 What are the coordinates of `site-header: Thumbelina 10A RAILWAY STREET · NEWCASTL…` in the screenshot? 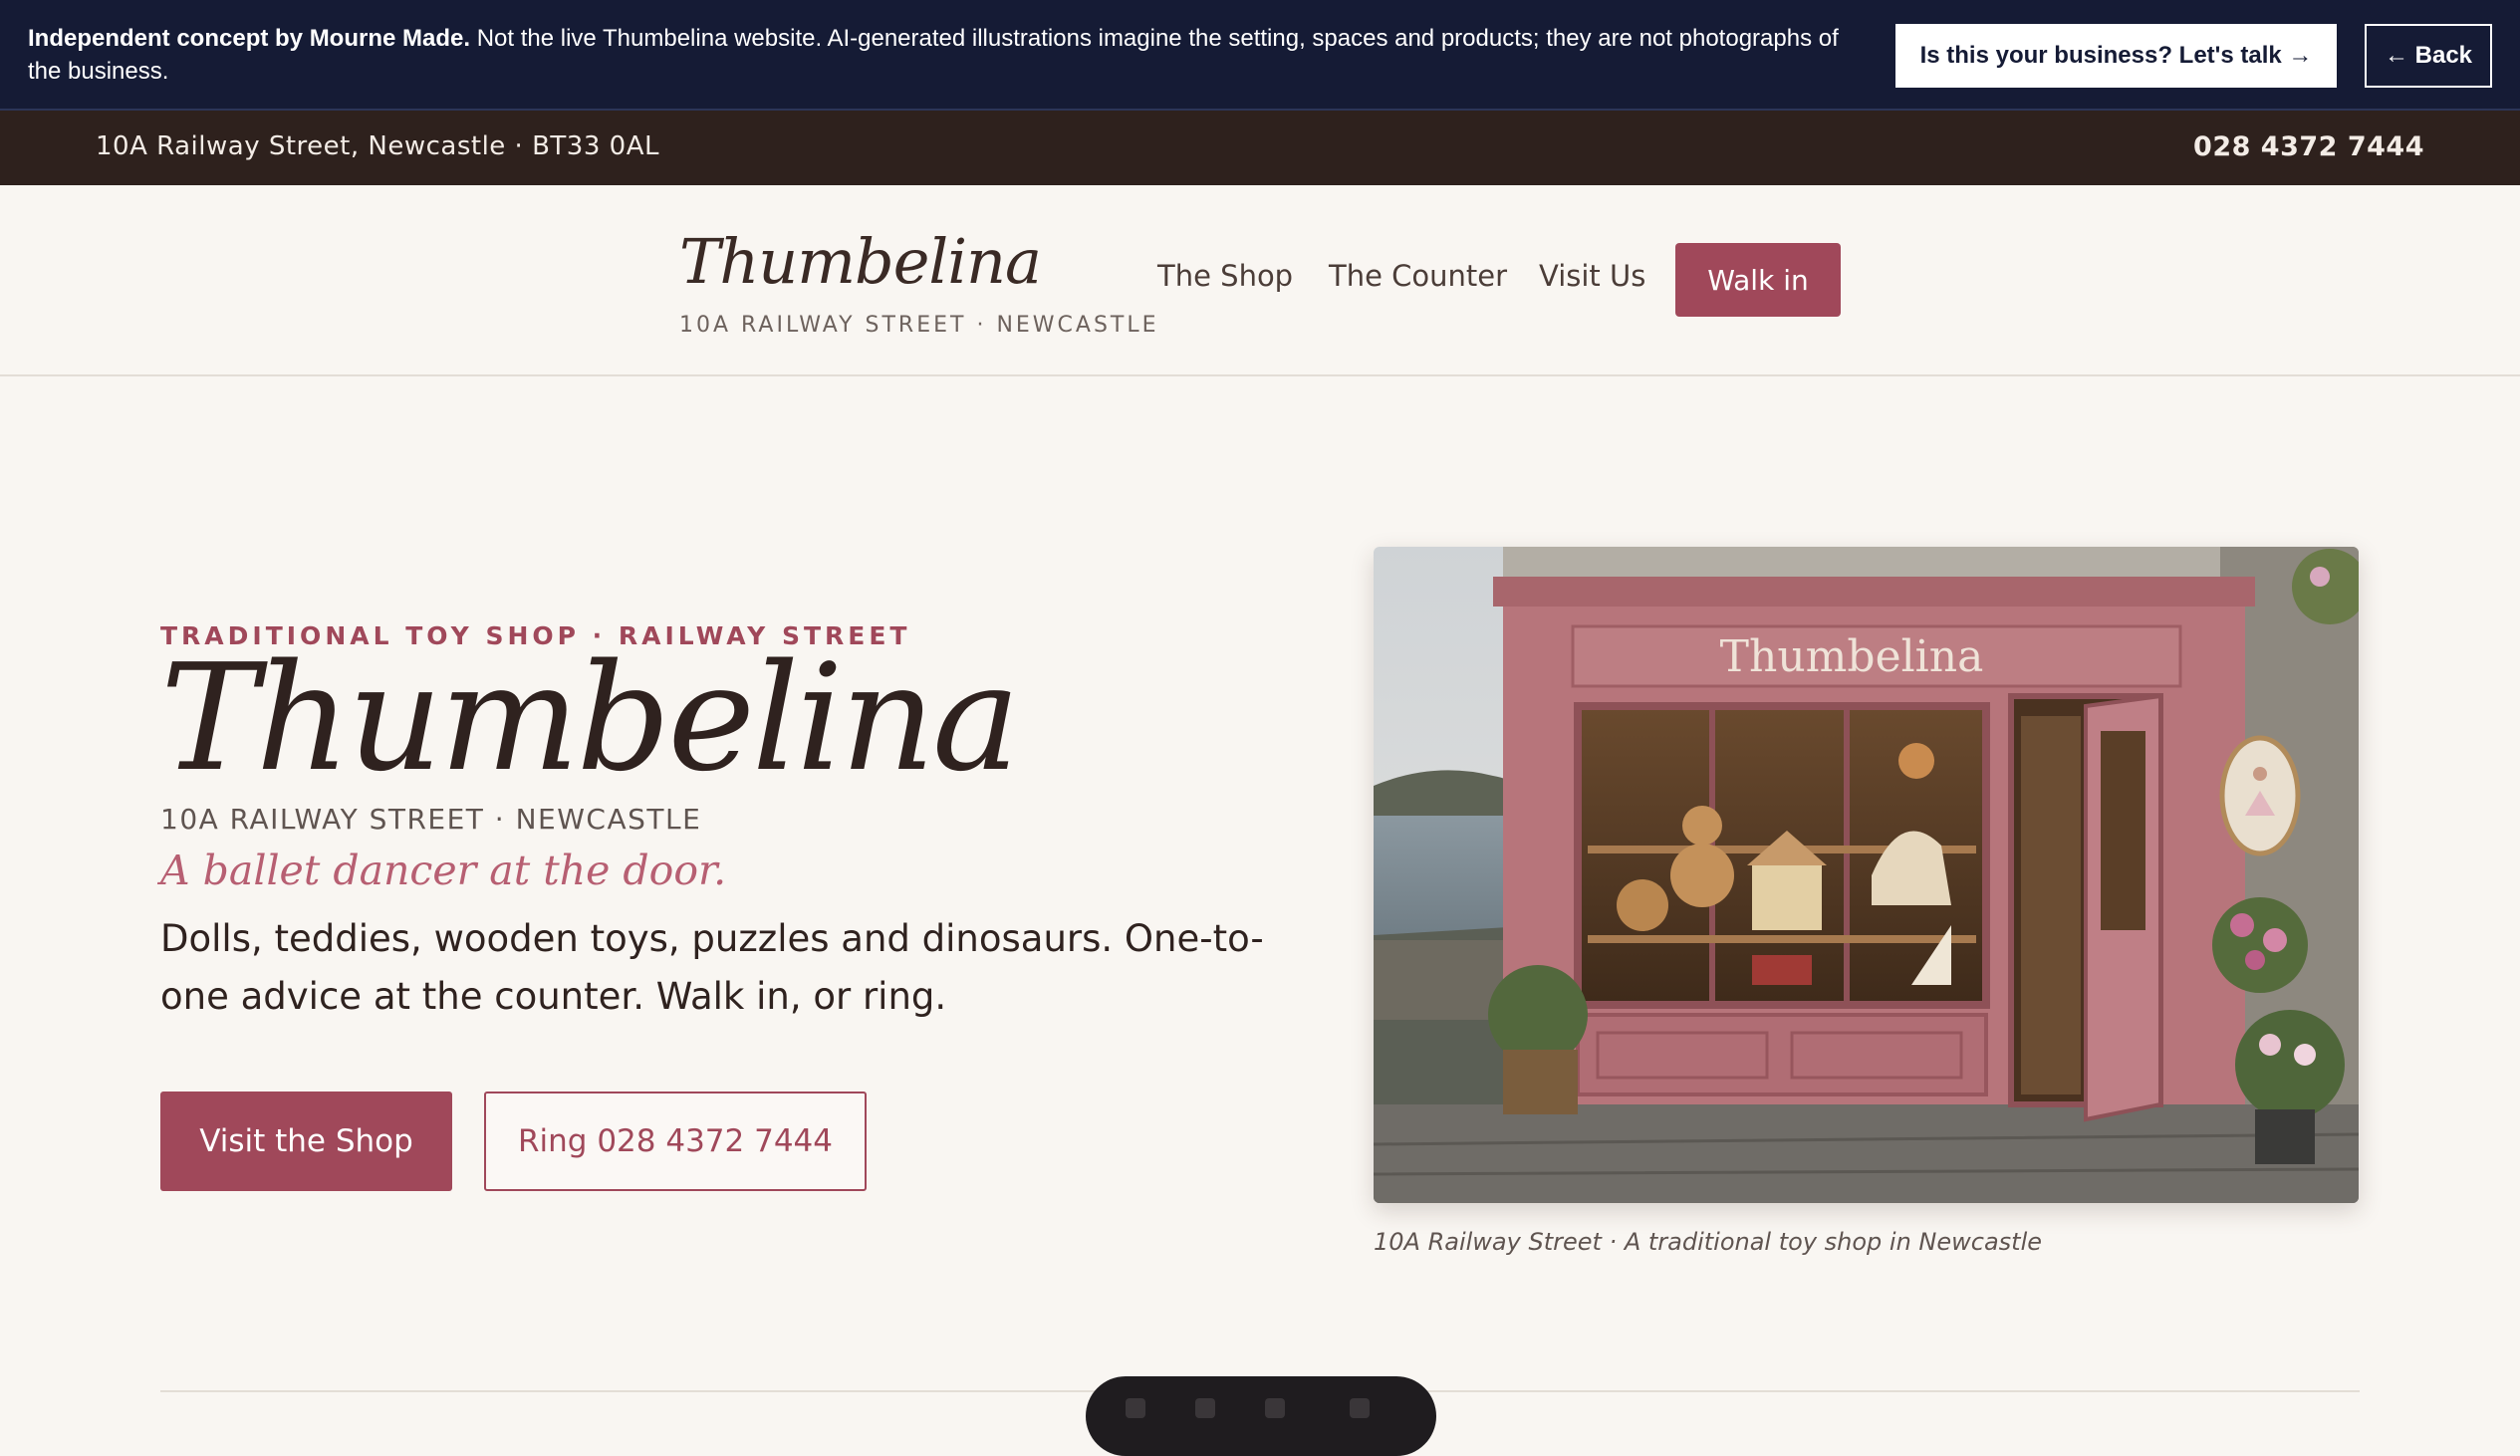 It's located at (1260, 280).